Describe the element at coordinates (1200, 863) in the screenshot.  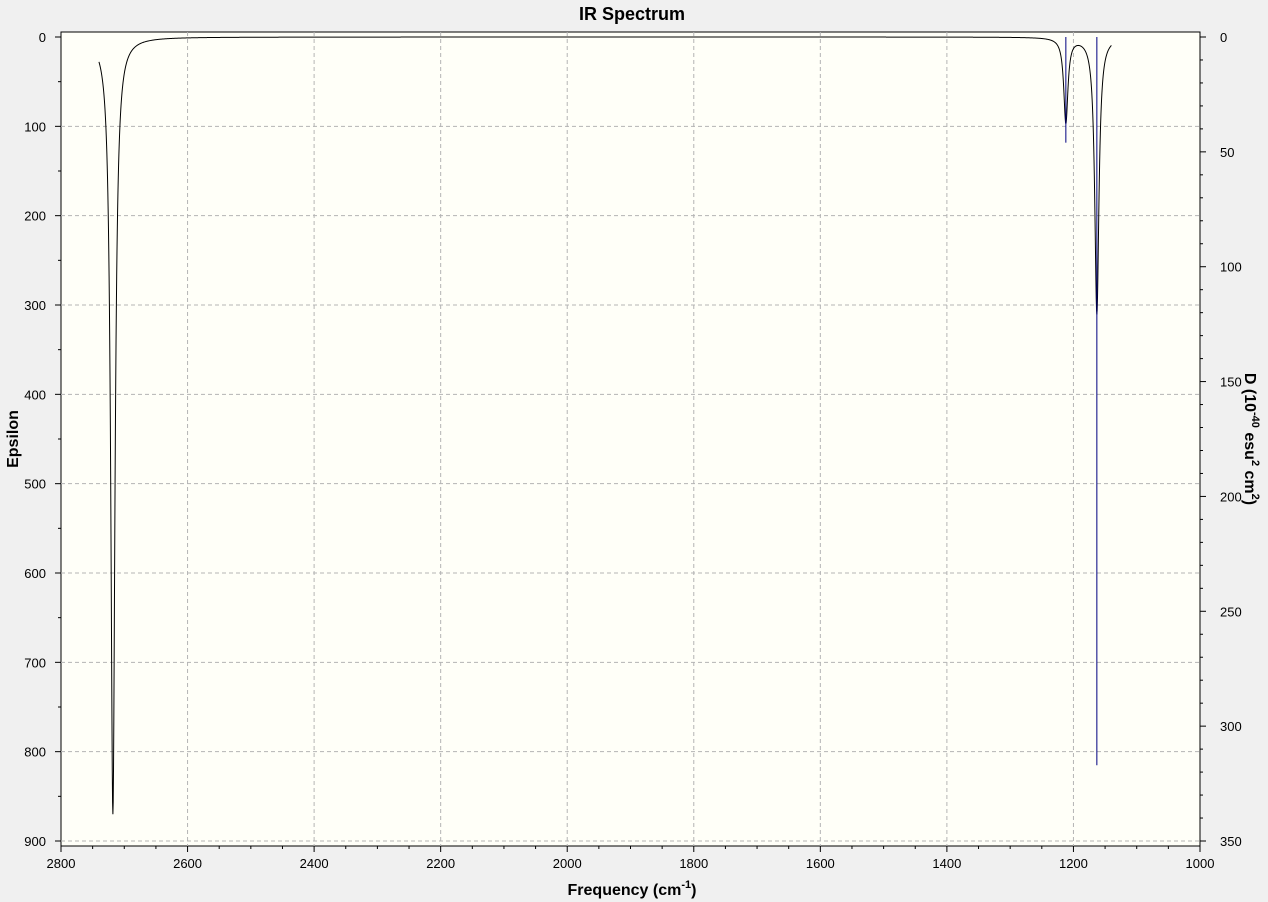
I see `x-tick-label: 1000` at that location.